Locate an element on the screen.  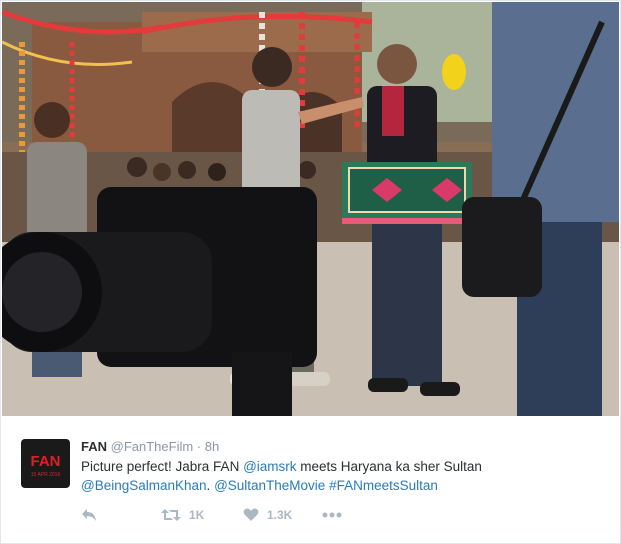
heart-icon is located at coordinates (251, 515).